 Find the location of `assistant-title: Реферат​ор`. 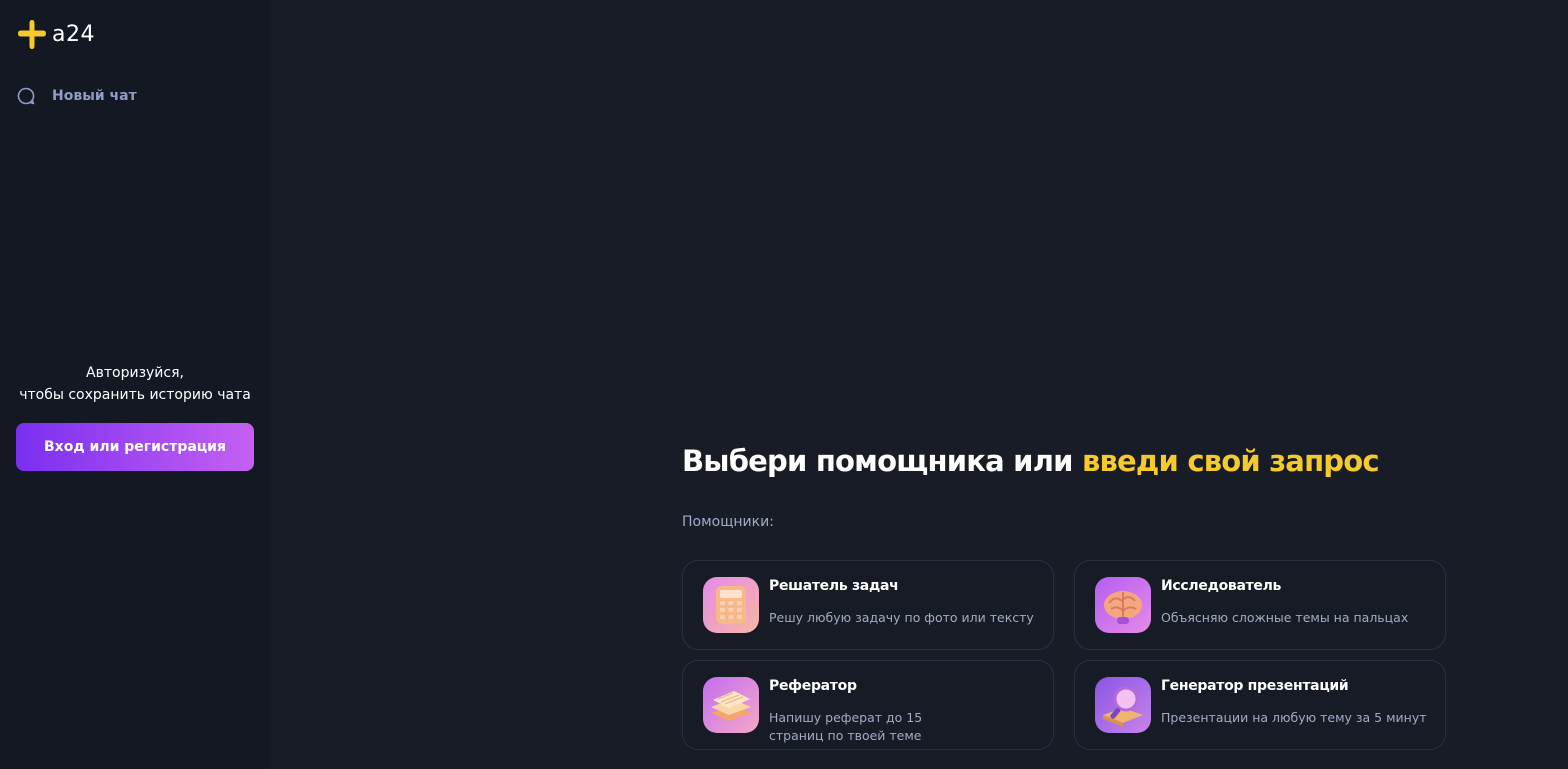

assistant-title: Реферат​ор is located at coordinates (813, 686).